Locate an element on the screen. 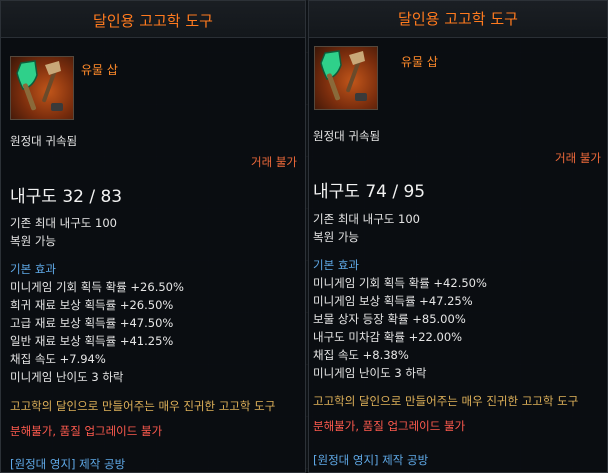 This screenshot has width=608, height=473. effect-line: 보물 상자 등장 확률 +85.00% is located at coordinates (389, 319).